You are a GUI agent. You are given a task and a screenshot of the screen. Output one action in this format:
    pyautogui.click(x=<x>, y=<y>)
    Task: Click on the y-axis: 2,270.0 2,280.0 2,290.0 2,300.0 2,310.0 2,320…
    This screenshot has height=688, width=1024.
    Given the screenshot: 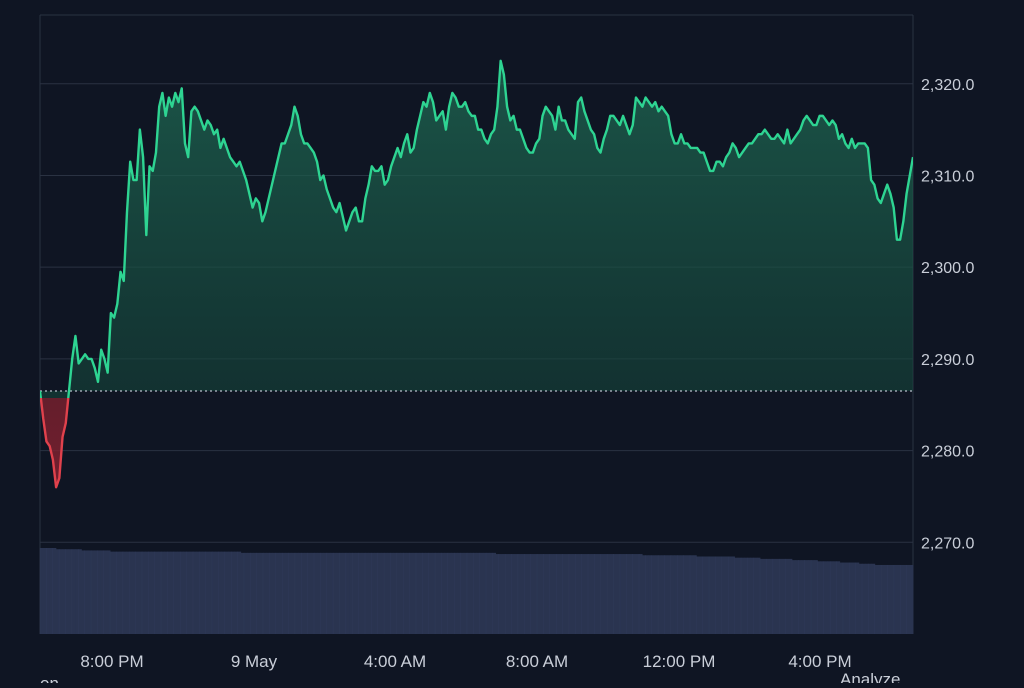 What is the action you would take?
    pyautogui.click(x=947, y=315)
    